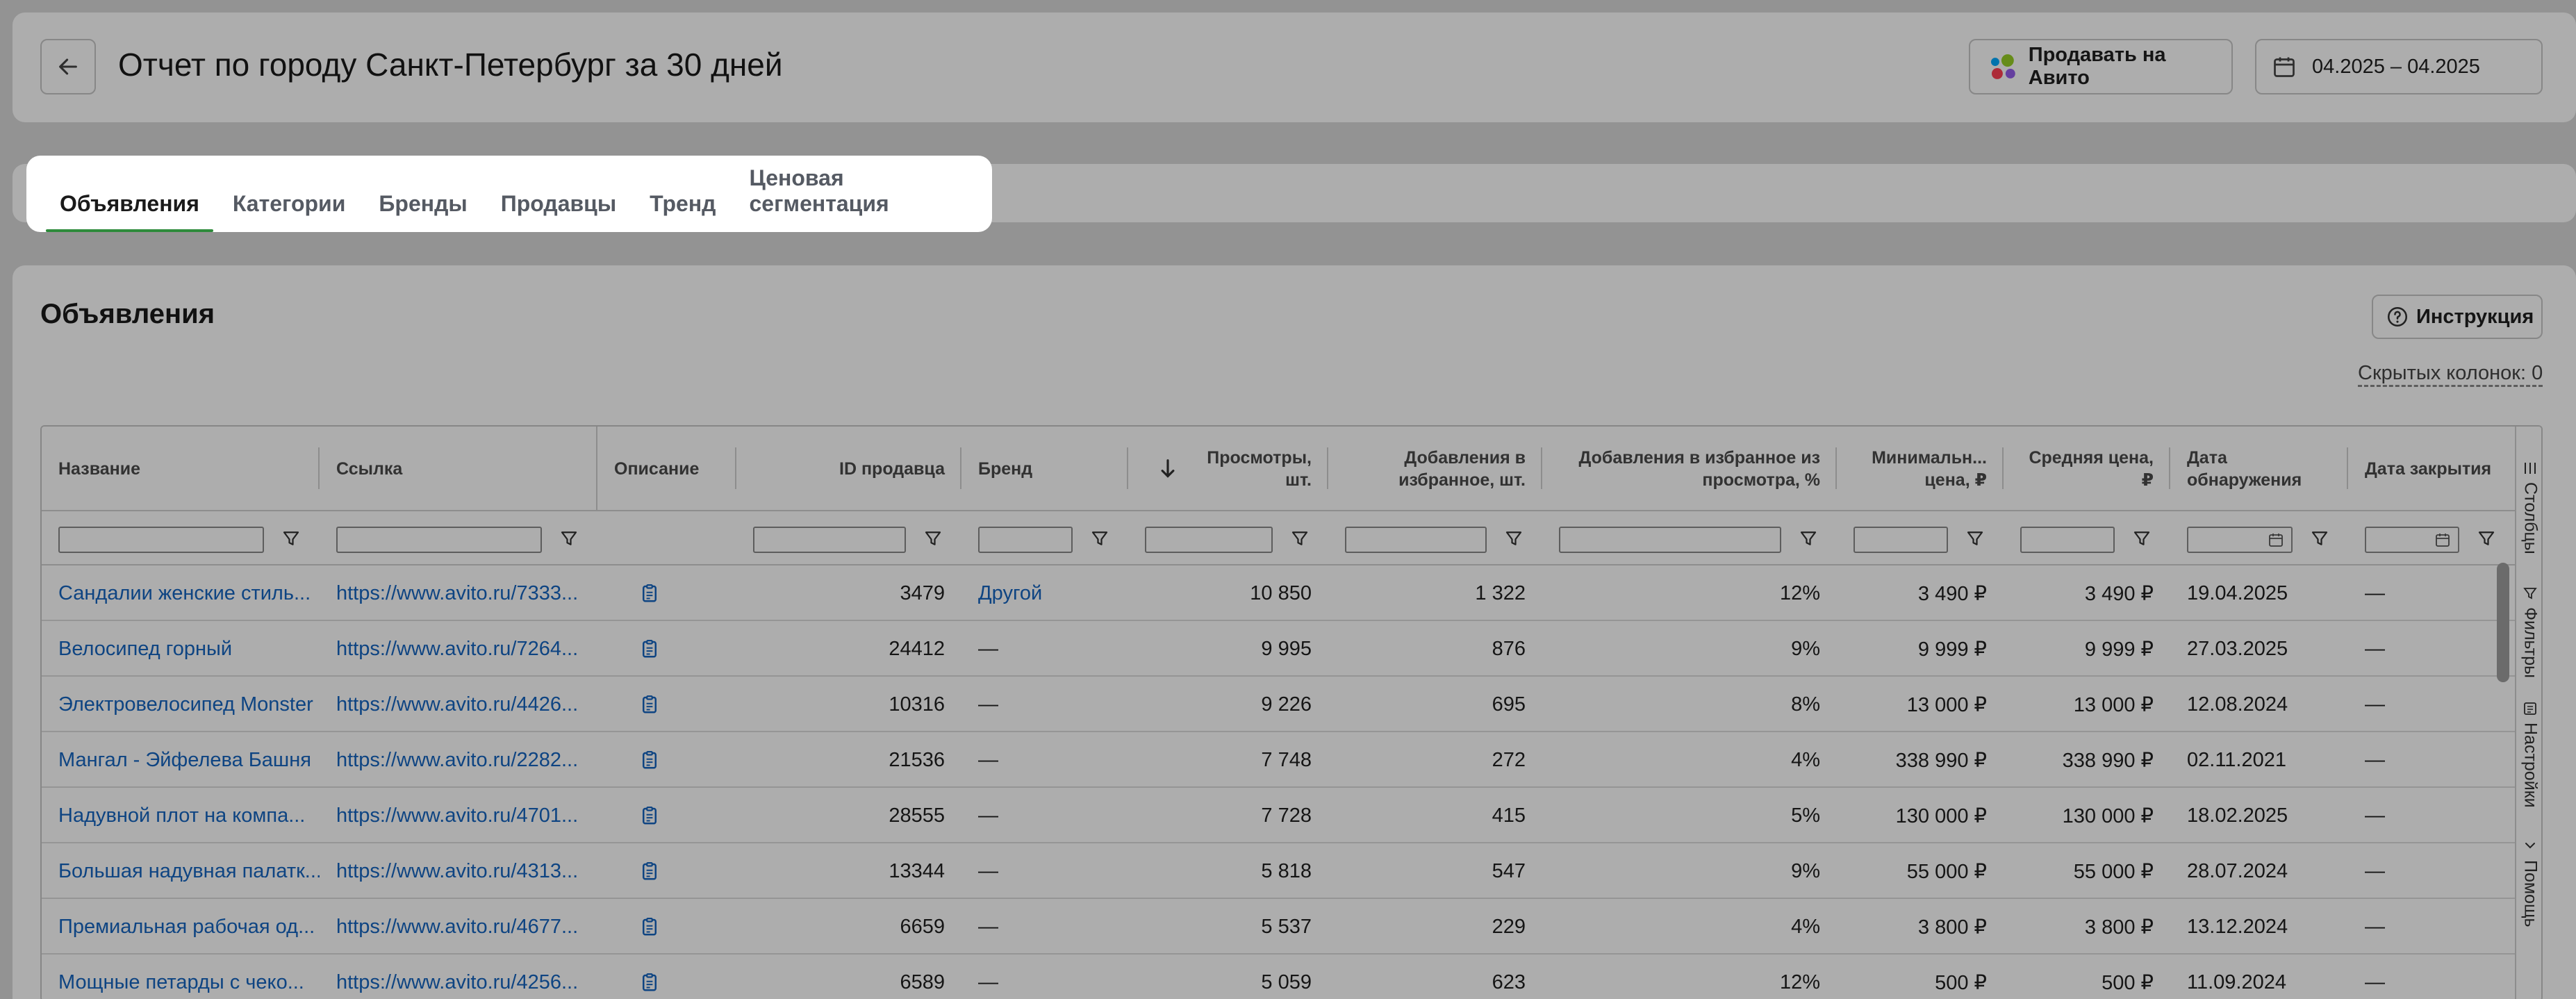 Image resolution: width=2576 pixels, height=999 pixels. I want to click on cell-name: Велосипед горный, so click(181, 649).